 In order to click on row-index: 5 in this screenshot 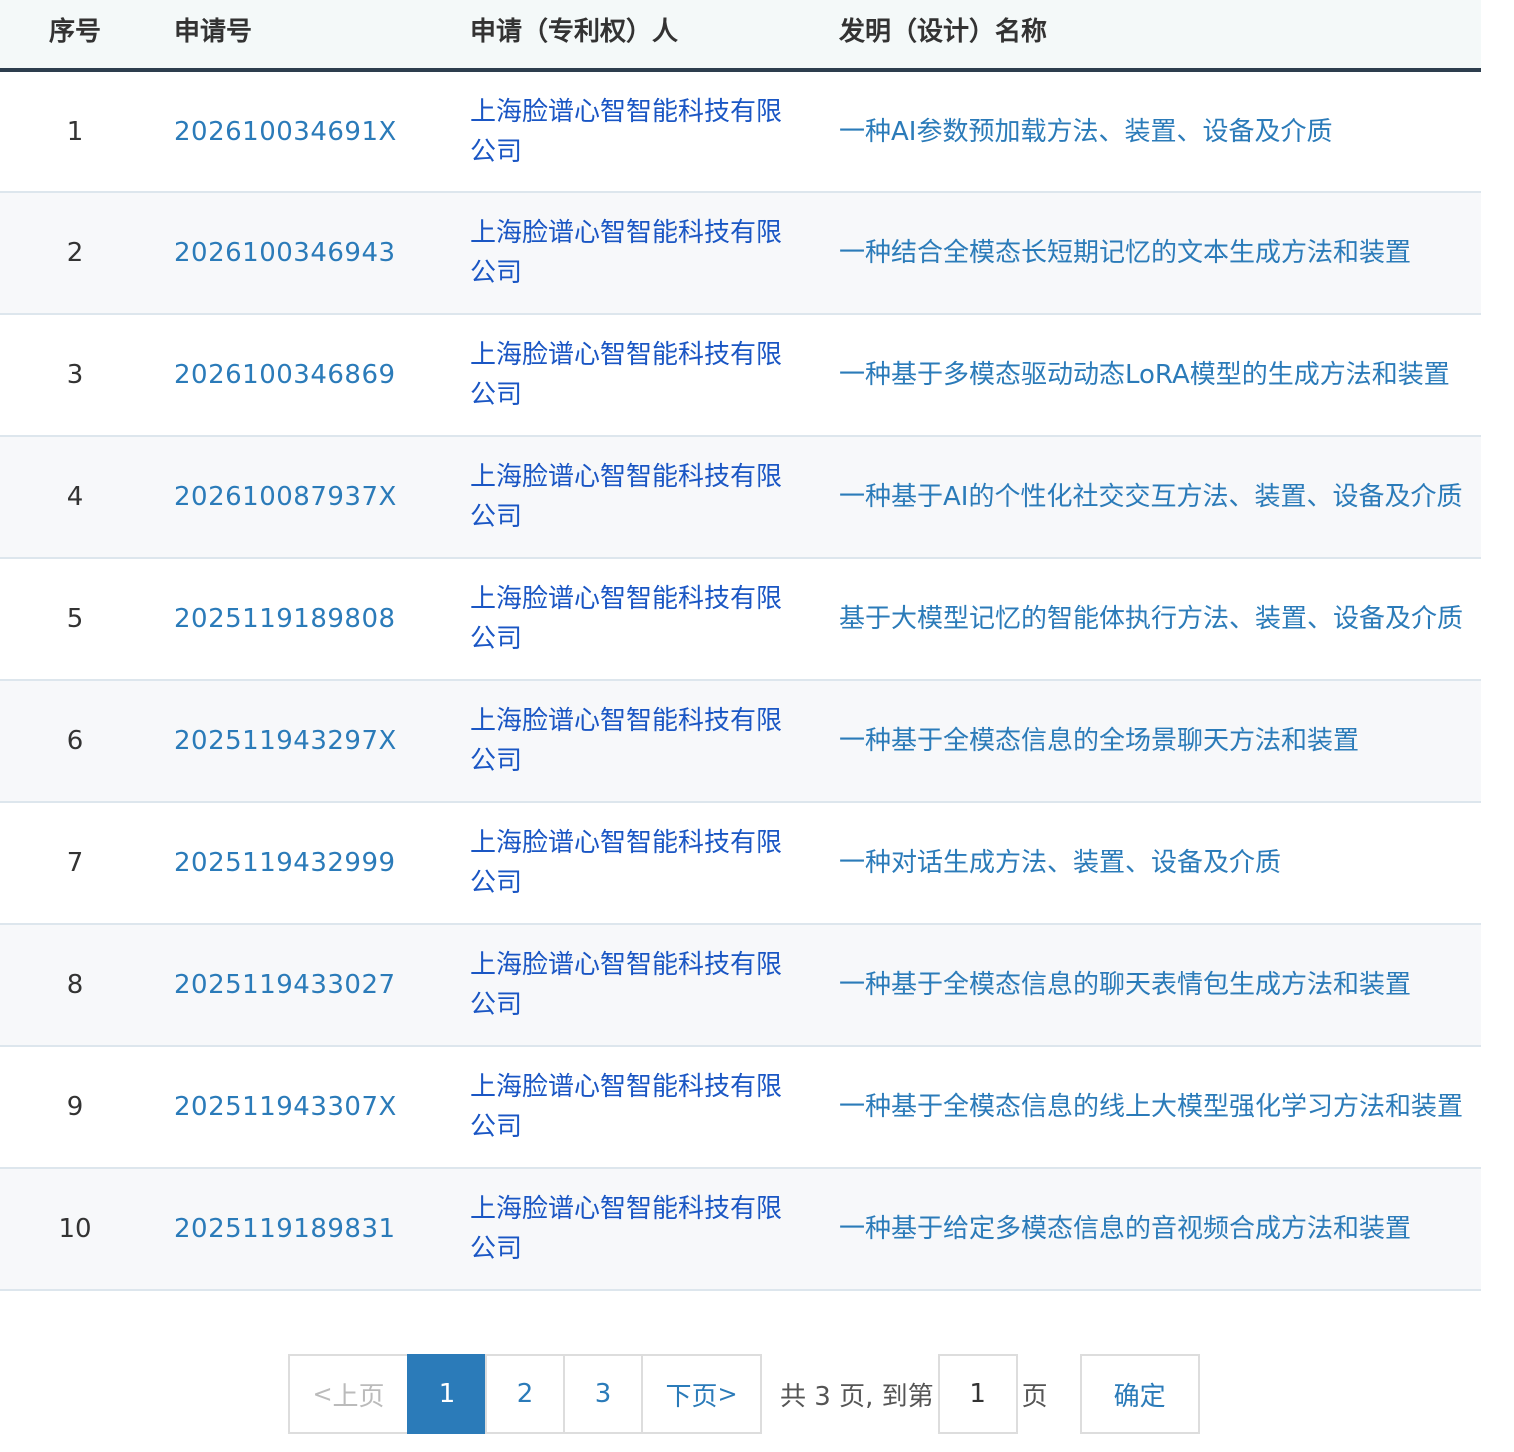, I will do `click(75, 619)`.